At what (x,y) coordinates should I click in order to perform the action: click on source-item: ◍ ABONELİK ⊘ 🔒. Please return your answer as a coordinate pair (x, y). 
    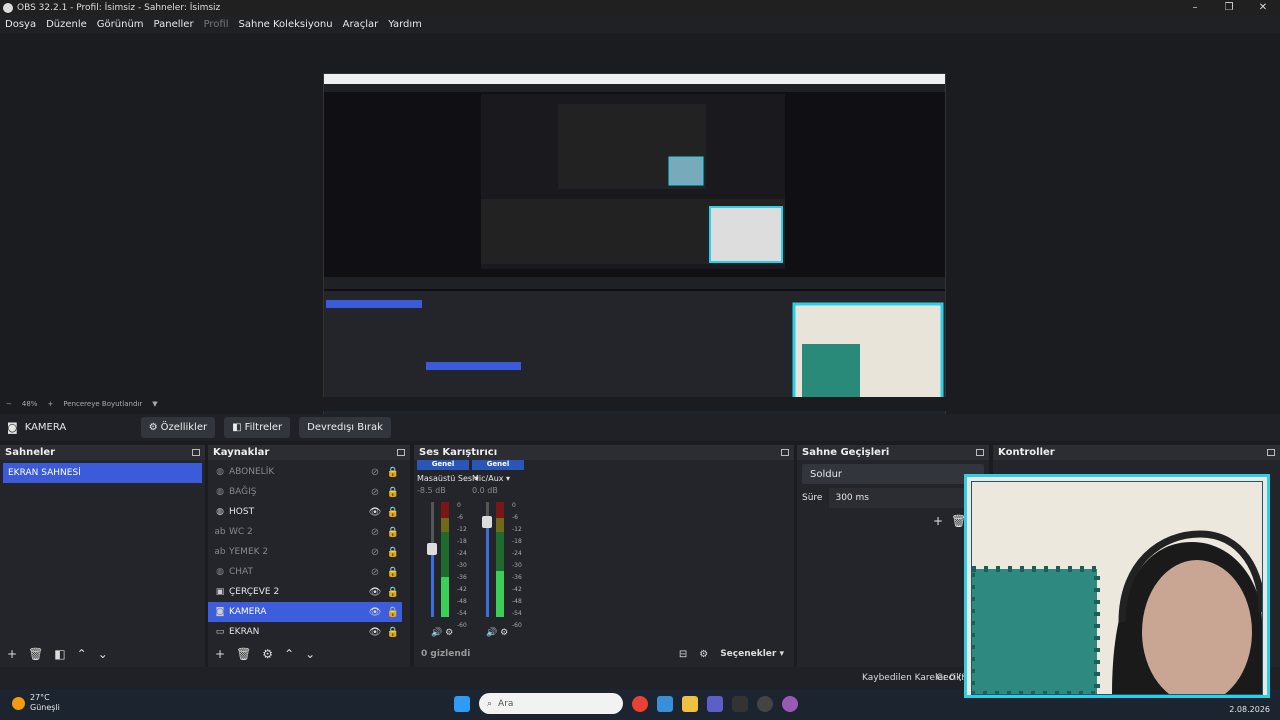
    Looking at the image, I should click on (305, 472).